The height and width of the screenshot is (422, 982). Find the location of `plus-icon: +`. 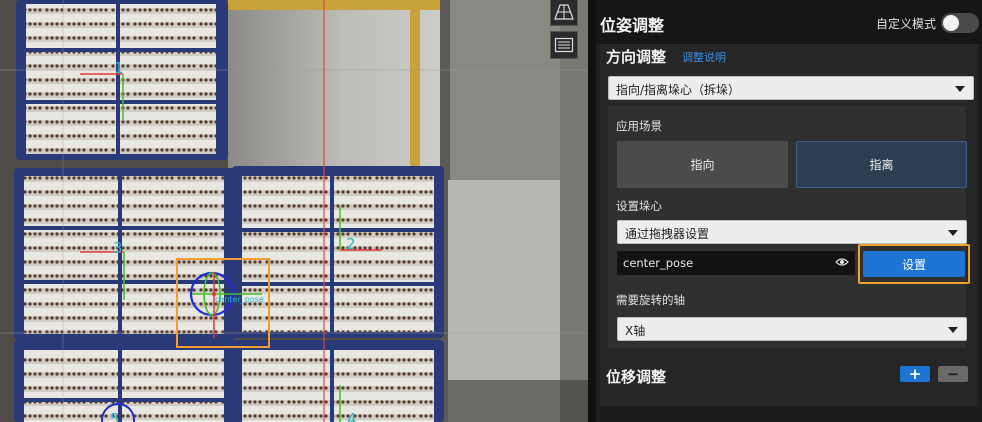

plus-icon: + is located at coordinates (915, 374).